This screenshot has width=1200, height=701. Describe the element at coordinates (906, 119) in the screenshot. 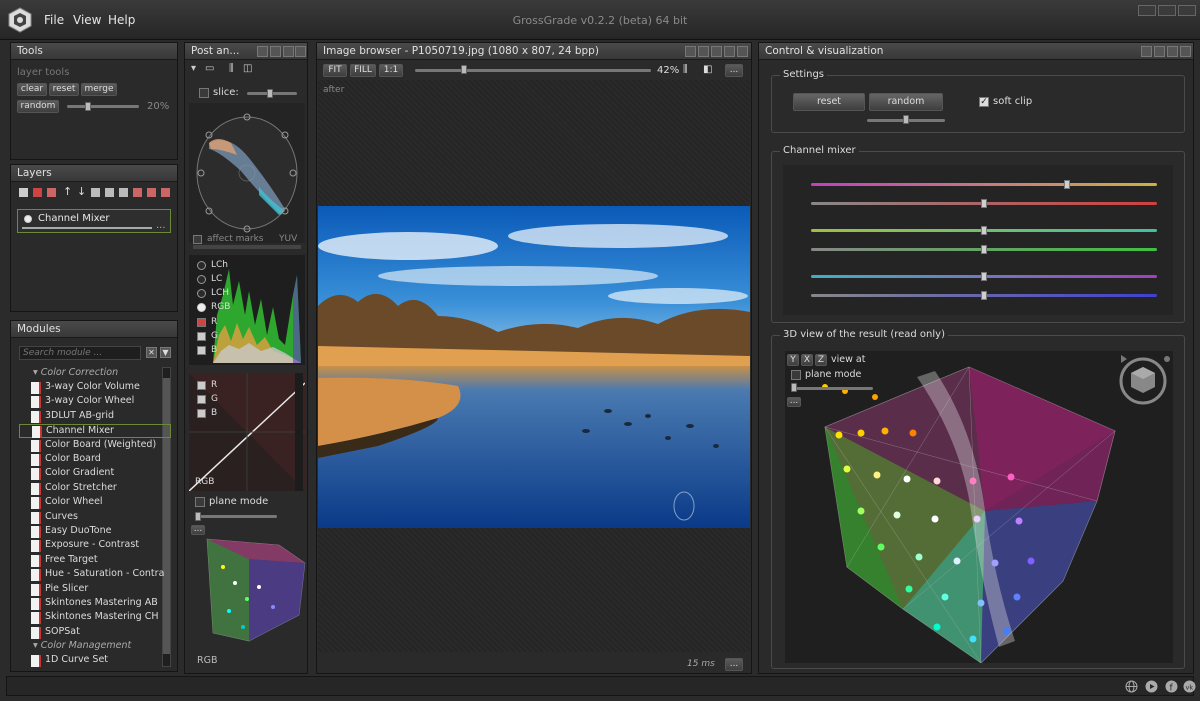

I see `random-strength-knob` at that location.